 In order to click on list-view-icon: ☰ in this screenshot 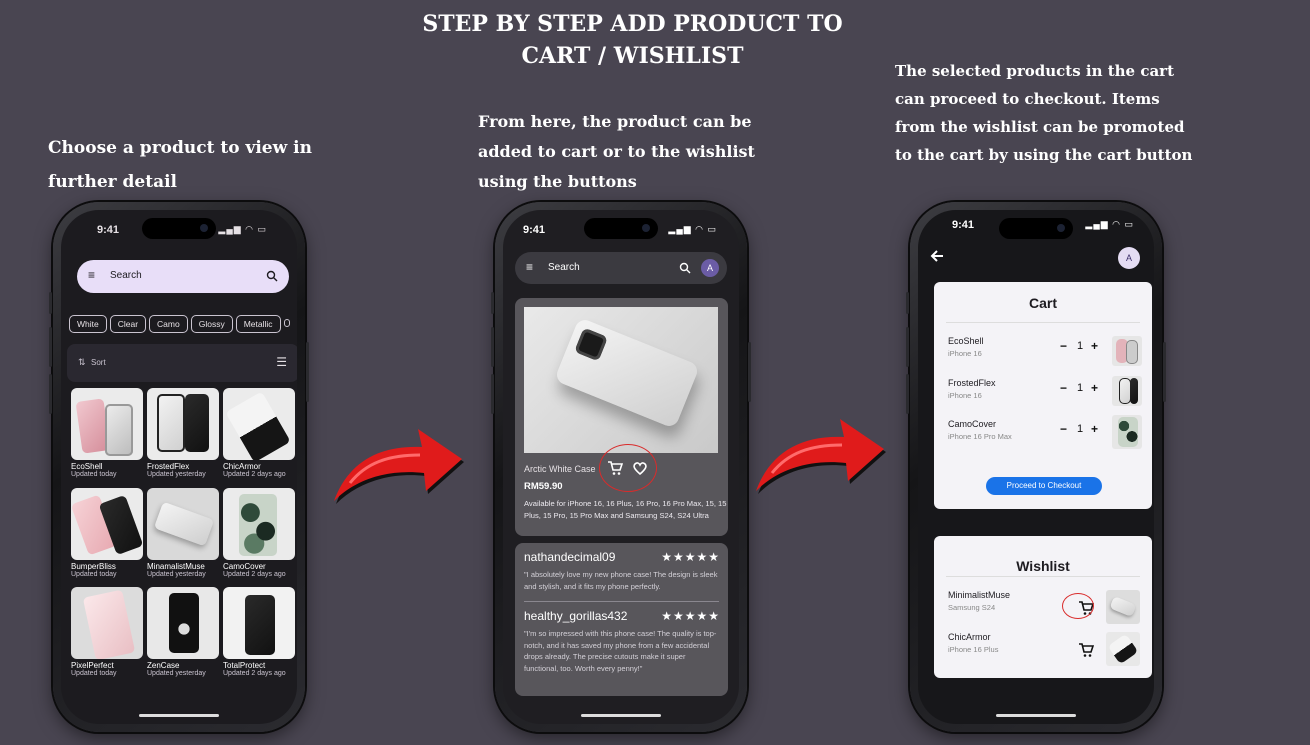, I will do `click(281, 362)`.